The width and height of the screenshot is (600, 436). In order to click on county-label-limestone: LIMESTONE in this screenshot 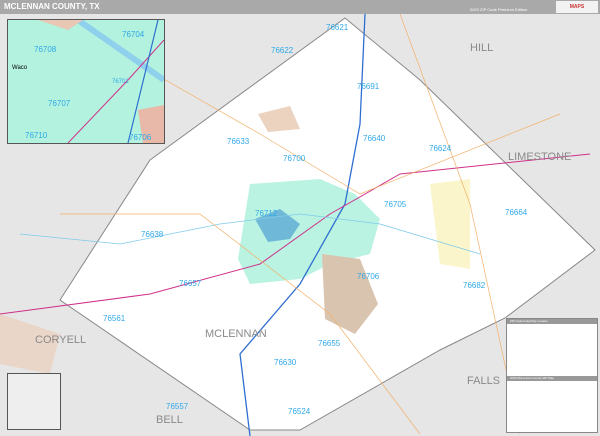, I will do `click(540, 157)`.